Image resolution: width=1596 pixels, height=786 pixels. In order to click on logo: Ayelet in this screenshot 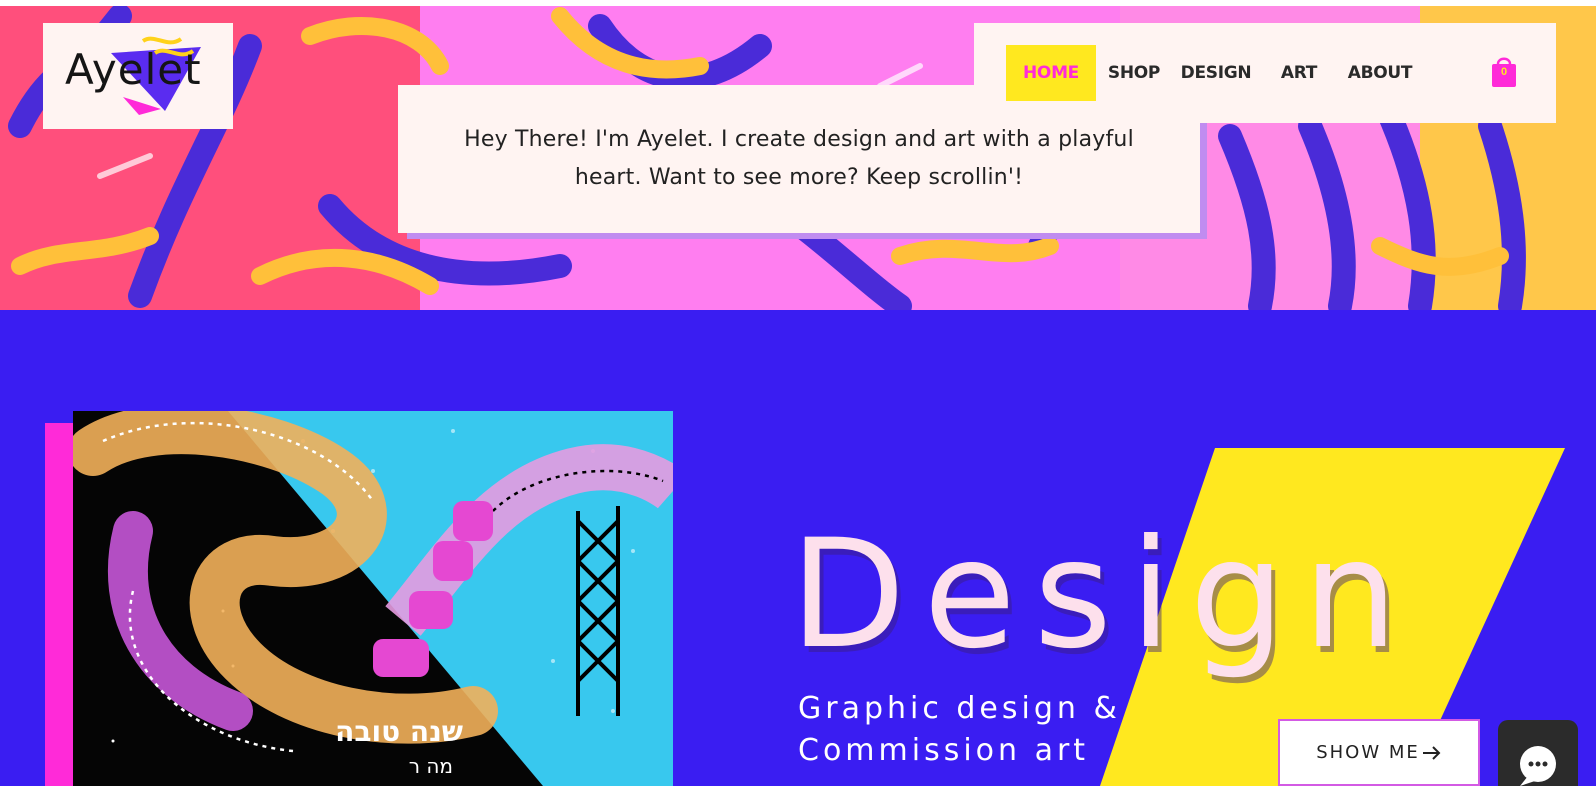, I will do `click(138, 76)`.